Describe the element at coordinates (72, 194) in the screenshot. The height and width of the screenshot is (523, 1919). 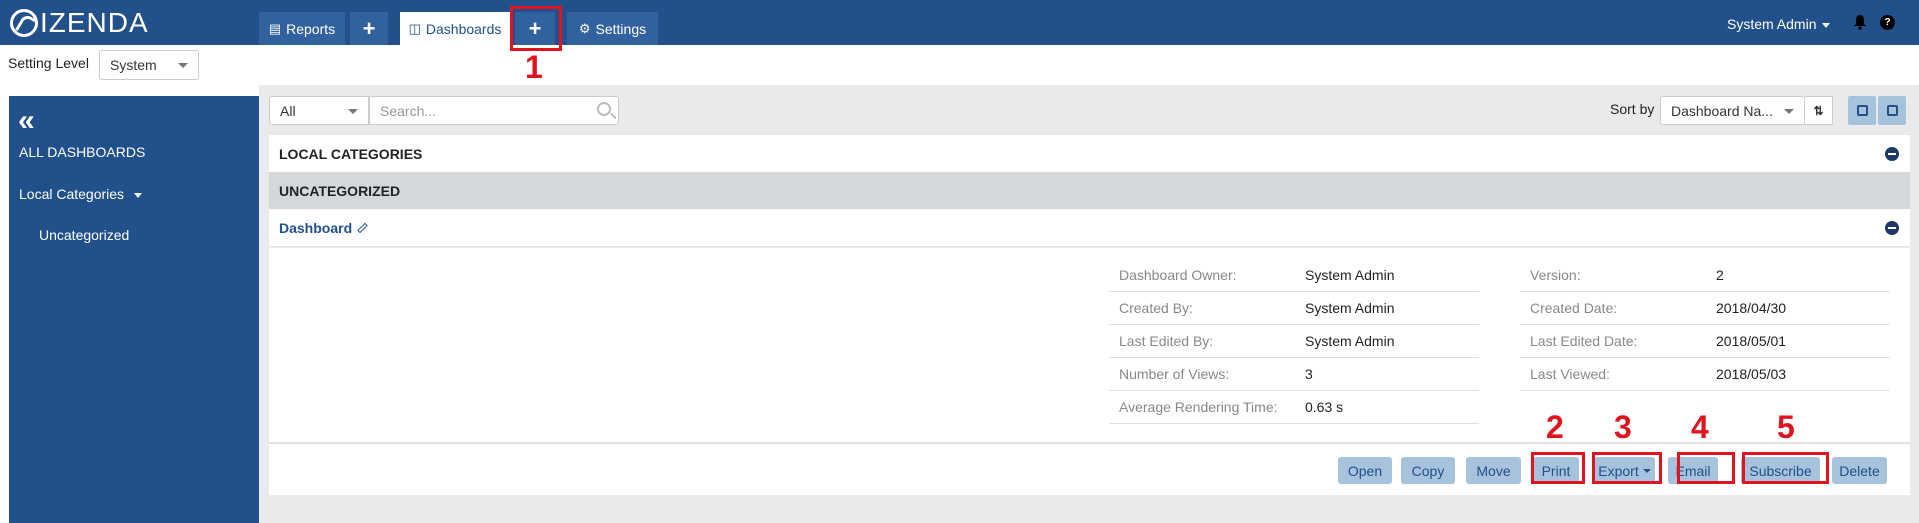
I see `sidebar-item-label: Local Categories` at that location.